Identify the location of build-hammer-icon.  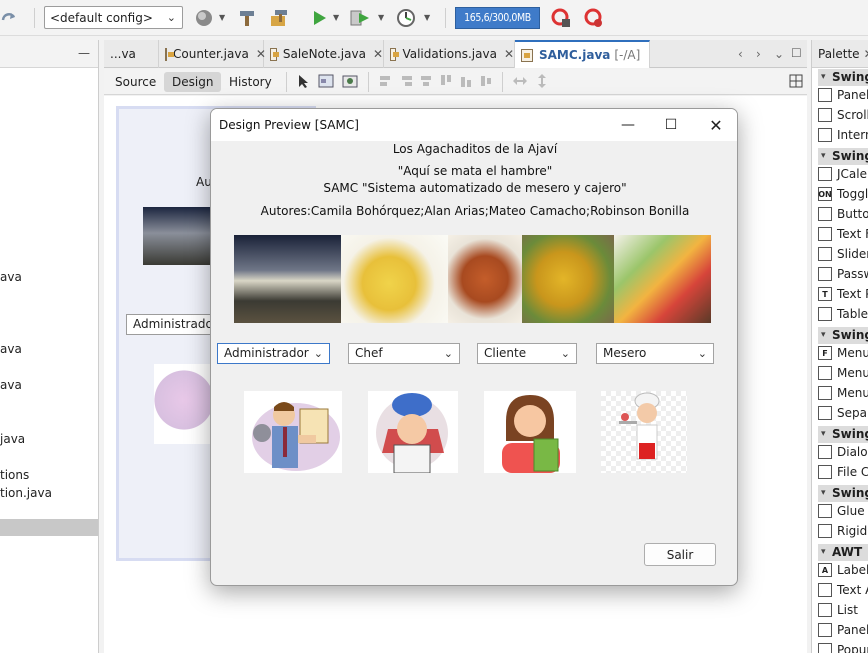
(247, 18).